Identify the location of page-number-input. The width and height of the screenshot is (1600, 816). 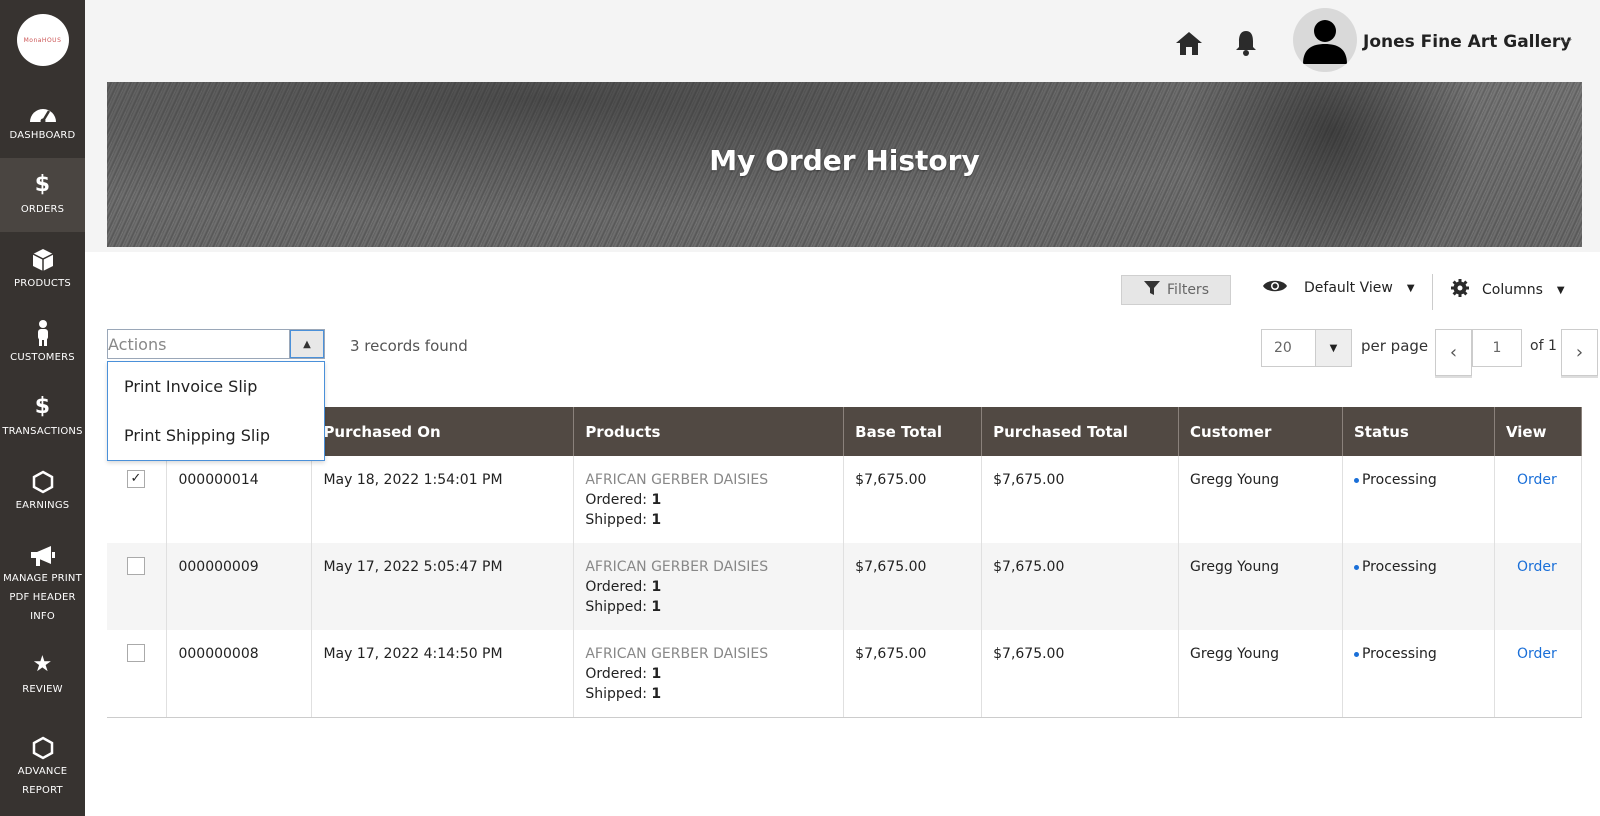
(1497, 348).